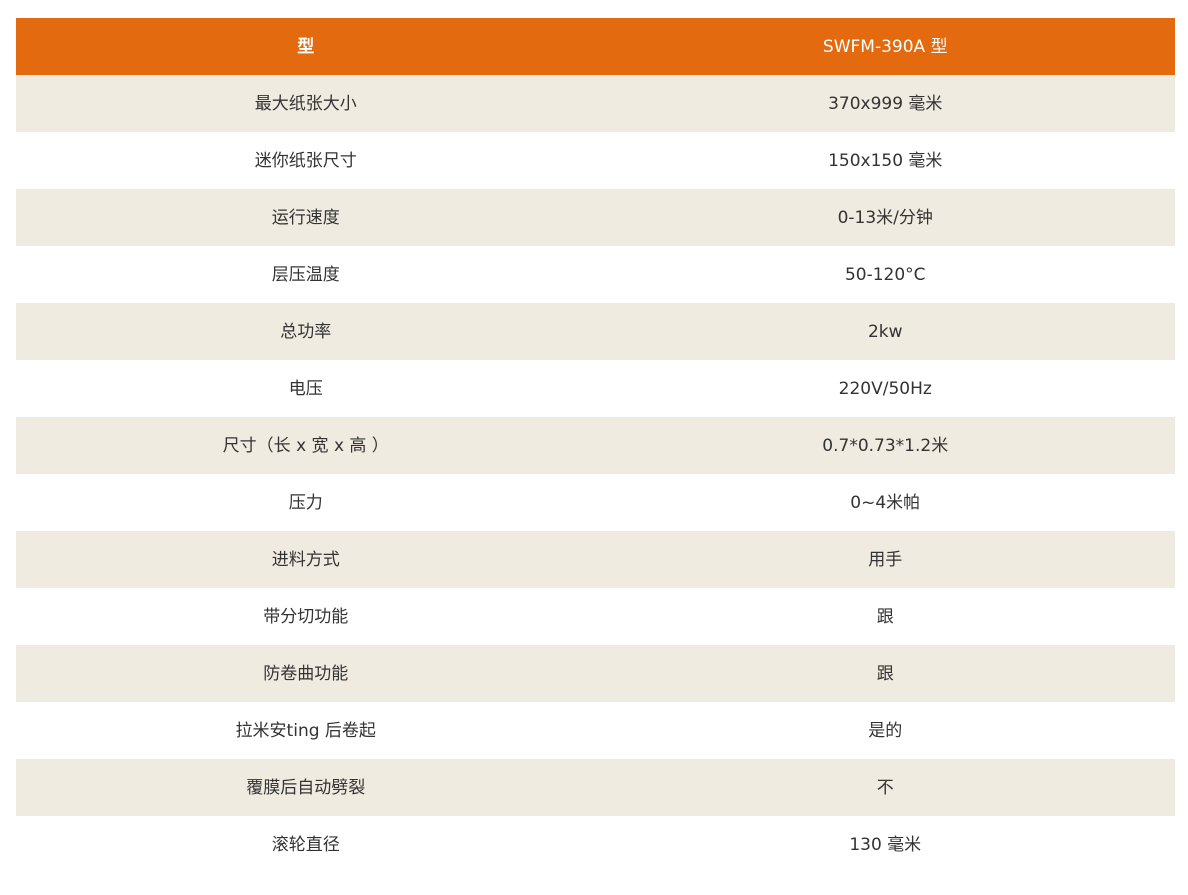 This screenshot has height=895, width=1188. Describe the element at coordinates (595, 730) in the screenshot. I see `table-row: 拉米安ting 后卷起 是的` at that location.